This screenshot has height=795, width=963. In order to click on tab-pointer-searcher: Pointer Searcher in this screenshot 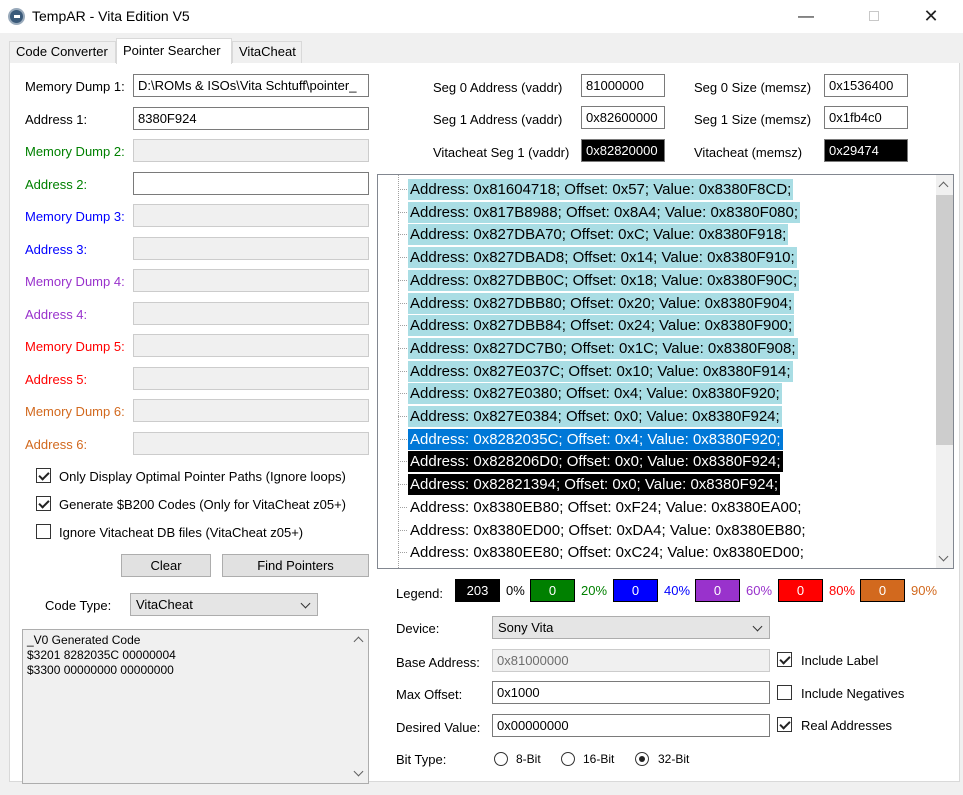, I will do `click(174, 51)`.